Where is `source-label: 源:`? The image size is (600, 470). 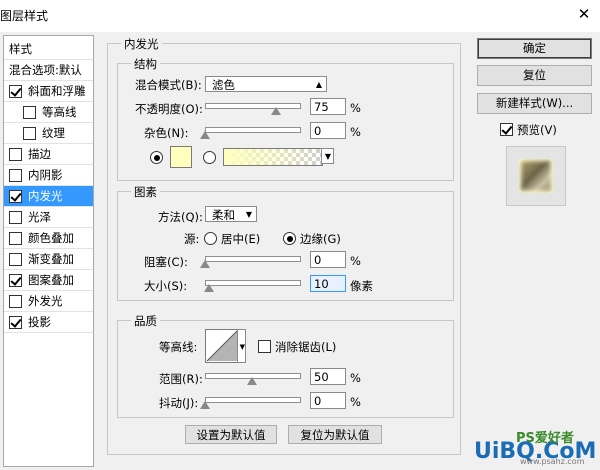 source-label: 源: is located at coordinates (192, 239).